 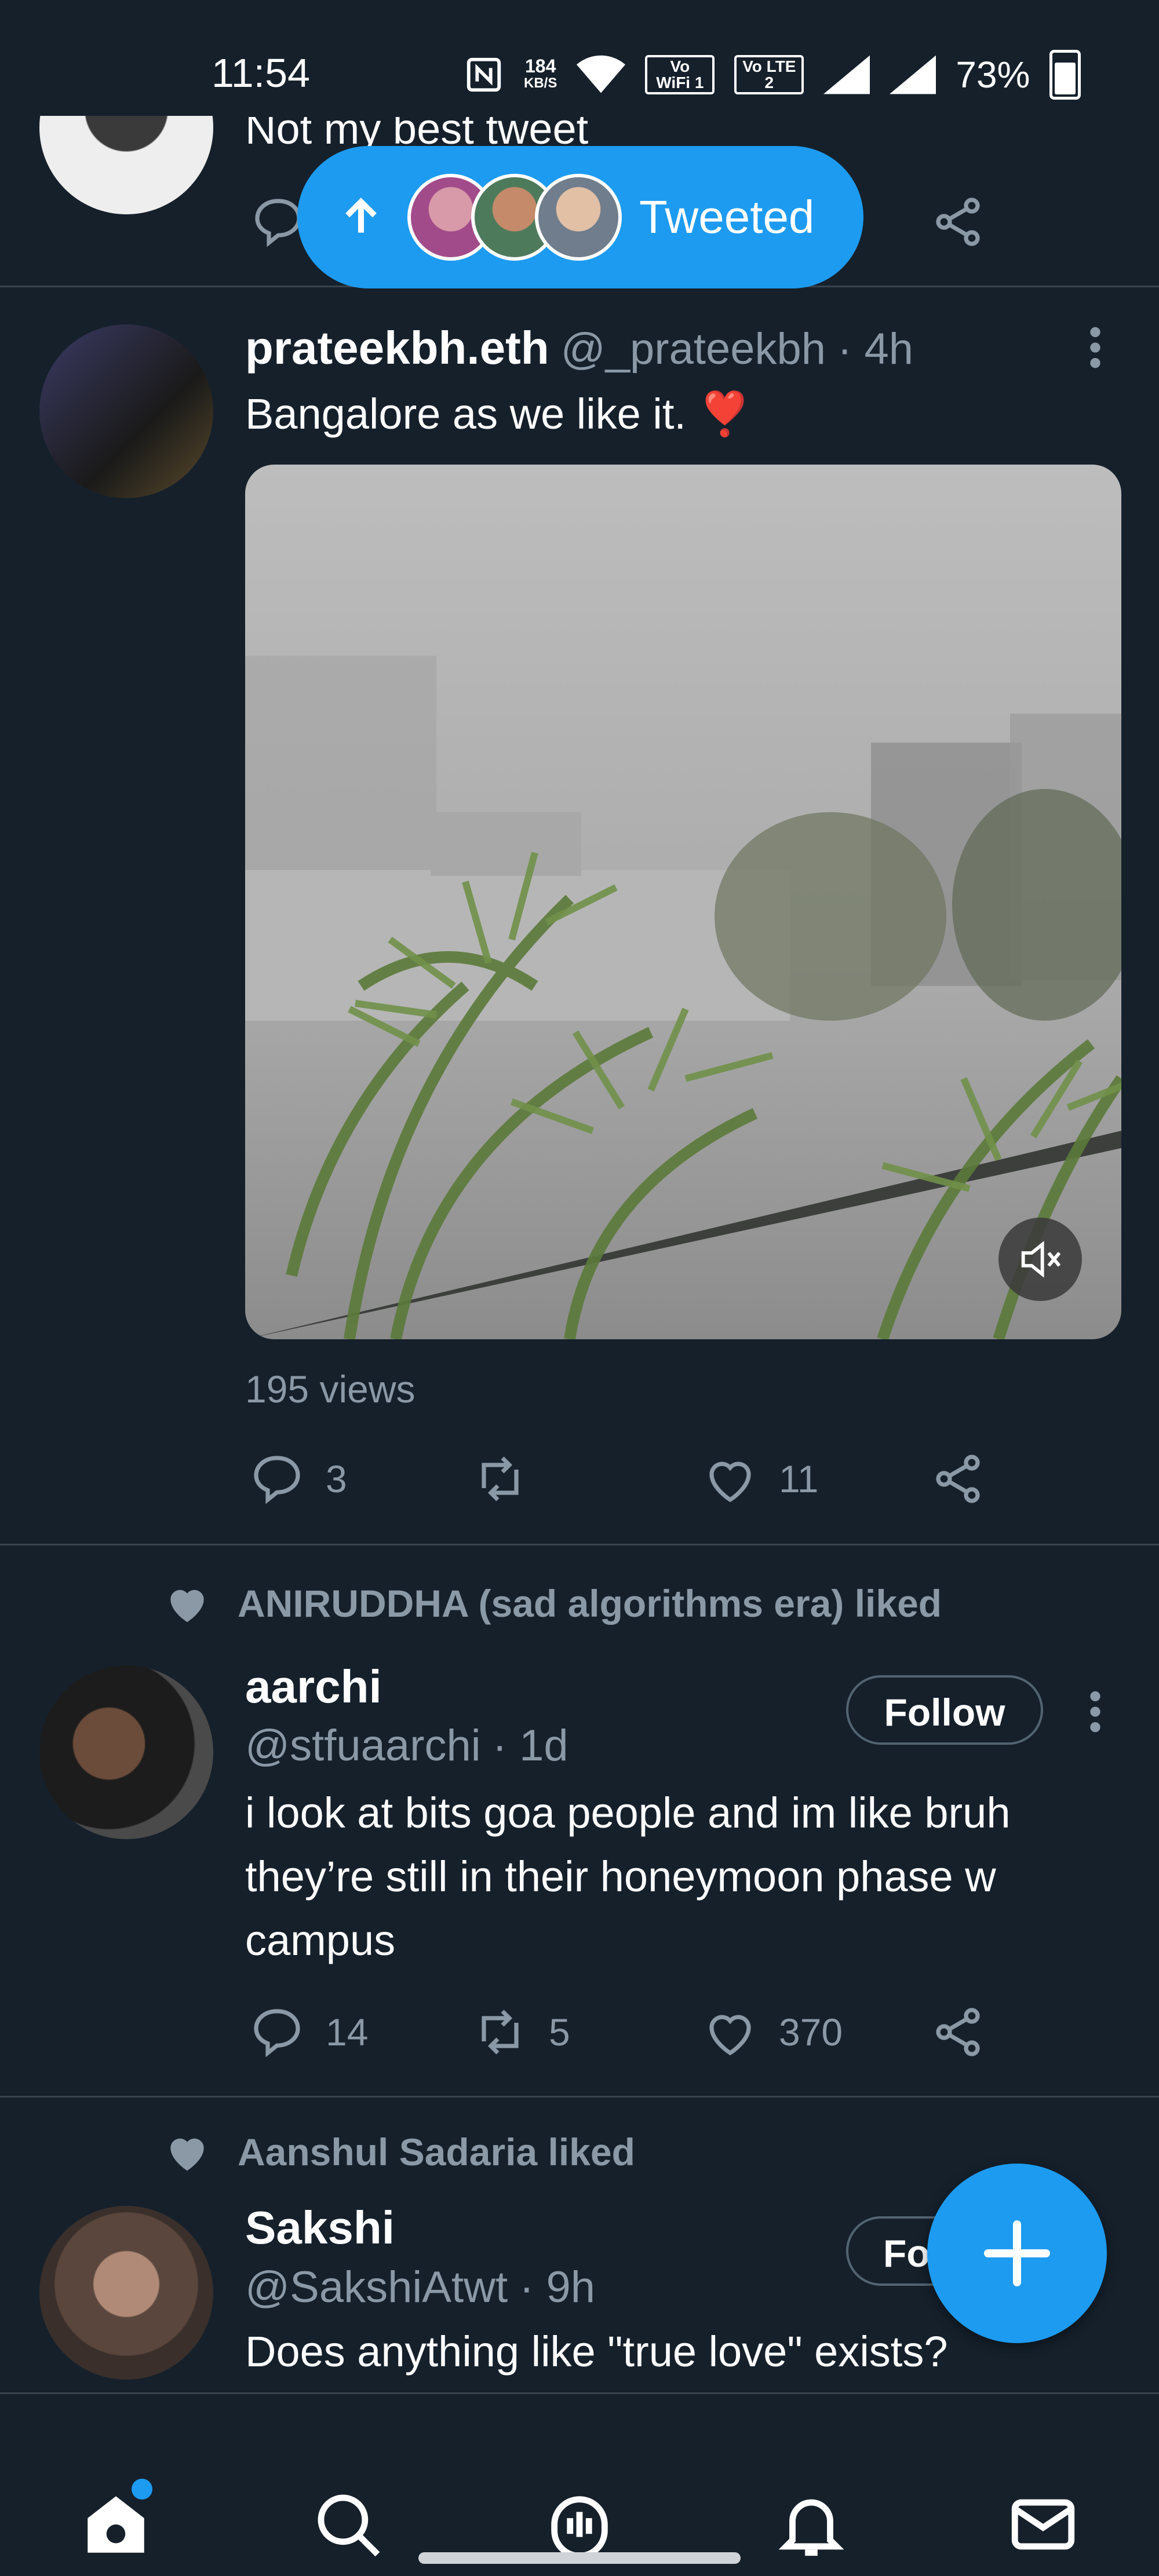 I want to click on compose-tweet-button, so click(x=1017, y=2253).